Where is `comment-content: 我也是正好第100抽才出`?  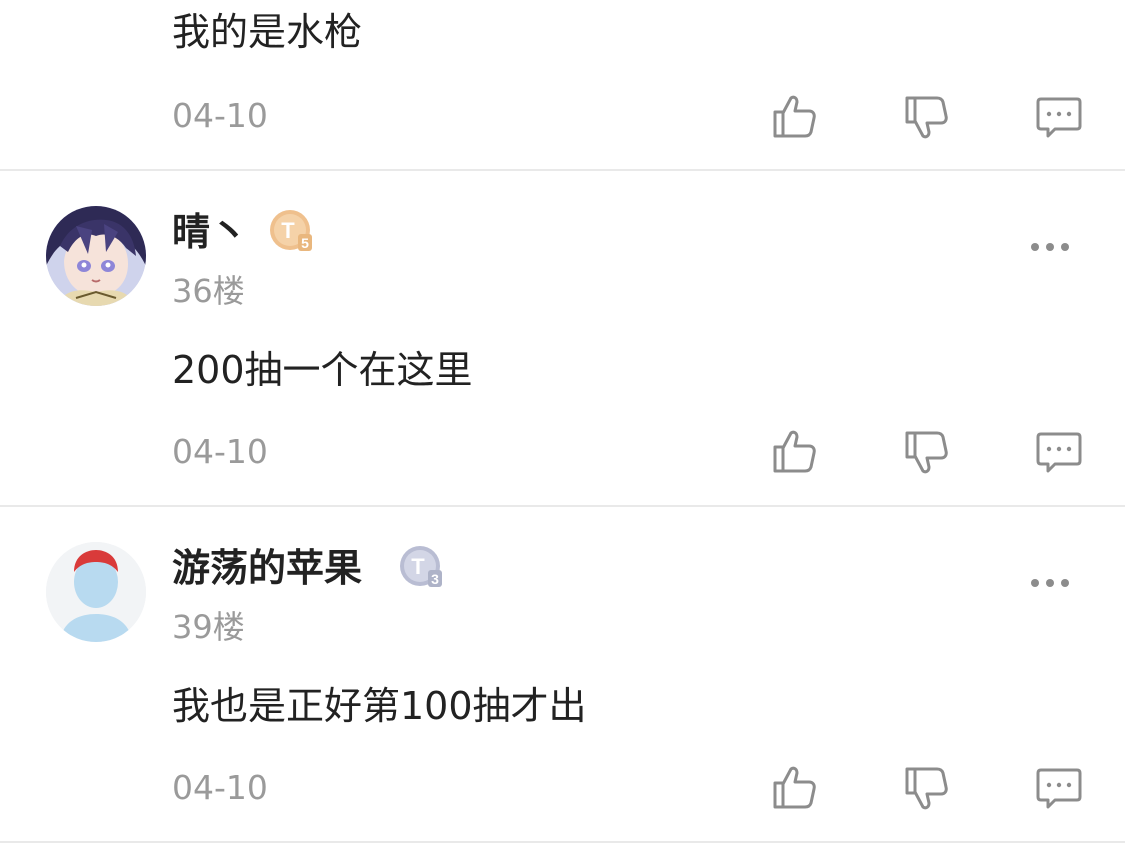
comment-content: 我也是正好第100抽才出 is located at coordinates (379, 706).